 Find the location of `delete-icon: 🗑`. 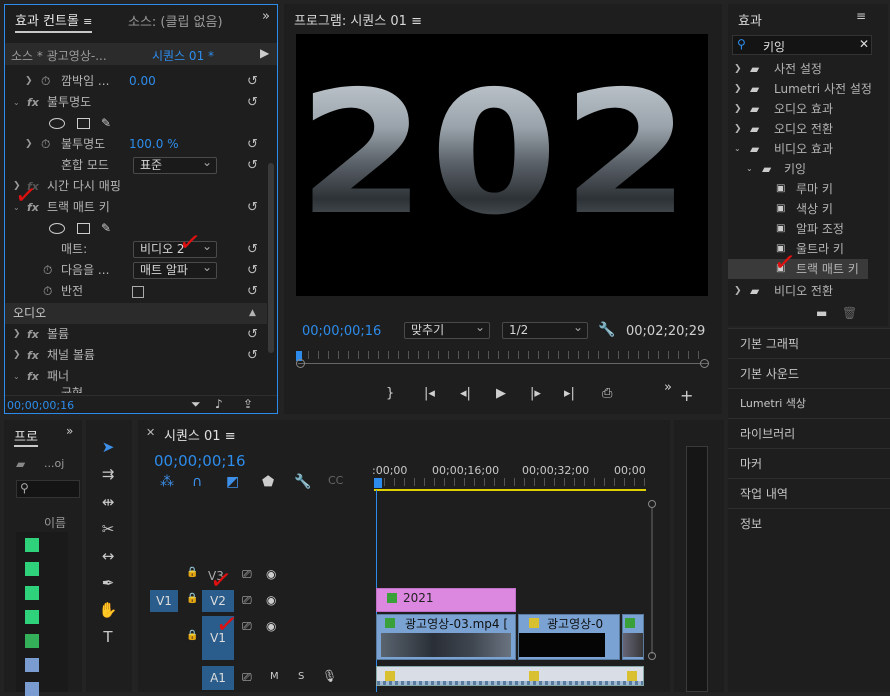

delete-icon: 🗑 is located at coordinates (849, 313).